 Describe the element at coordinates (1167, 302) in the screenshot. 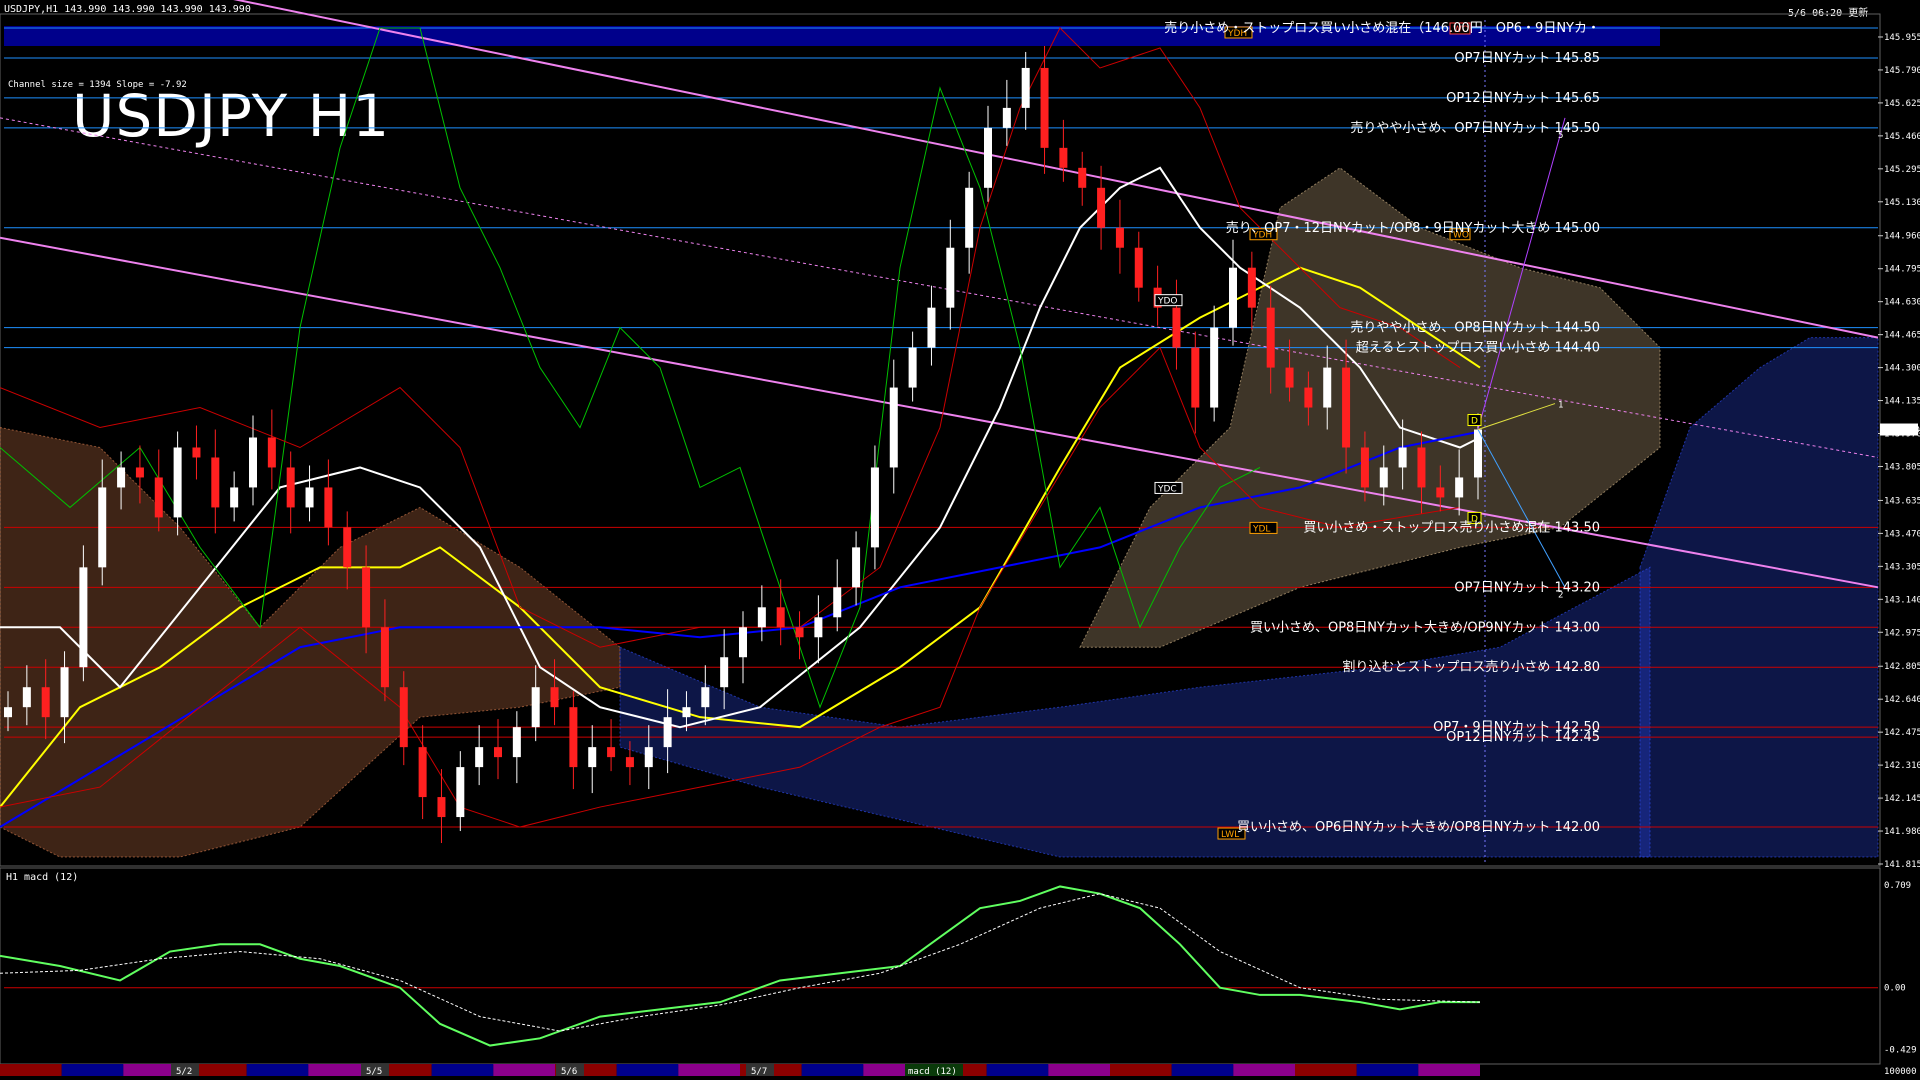

I see `marker-ydo: YDO` at that location.